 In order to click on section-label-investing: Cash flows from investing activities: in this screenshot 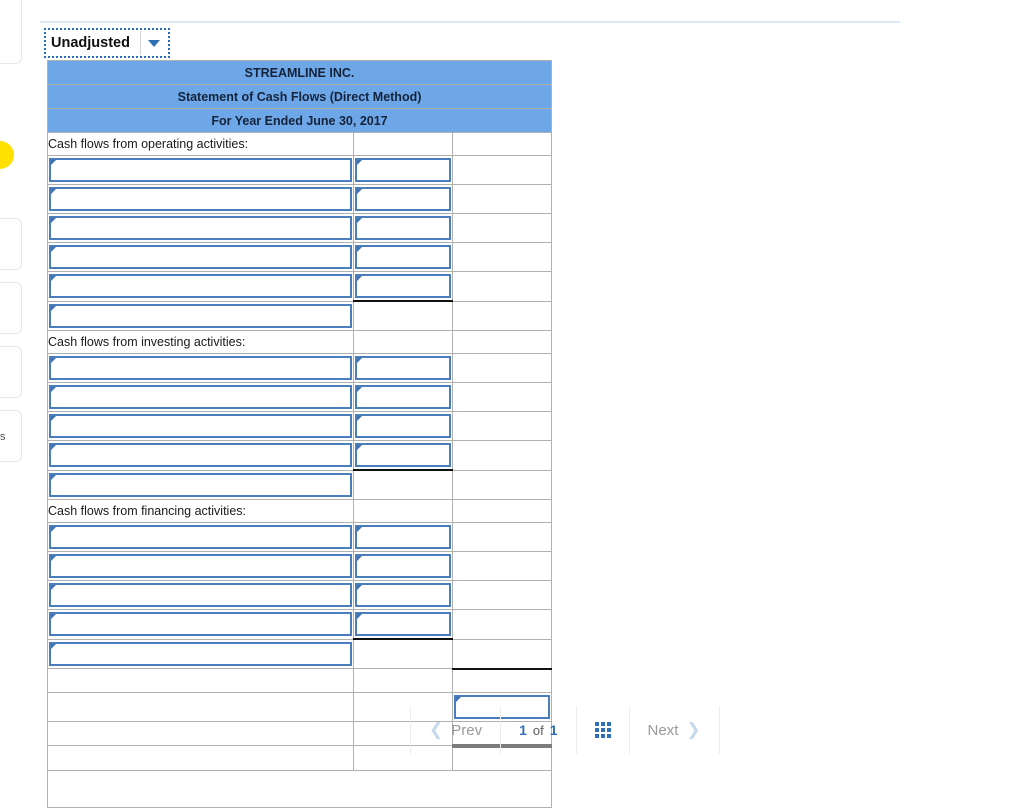, I will do `click(200, 342)`.